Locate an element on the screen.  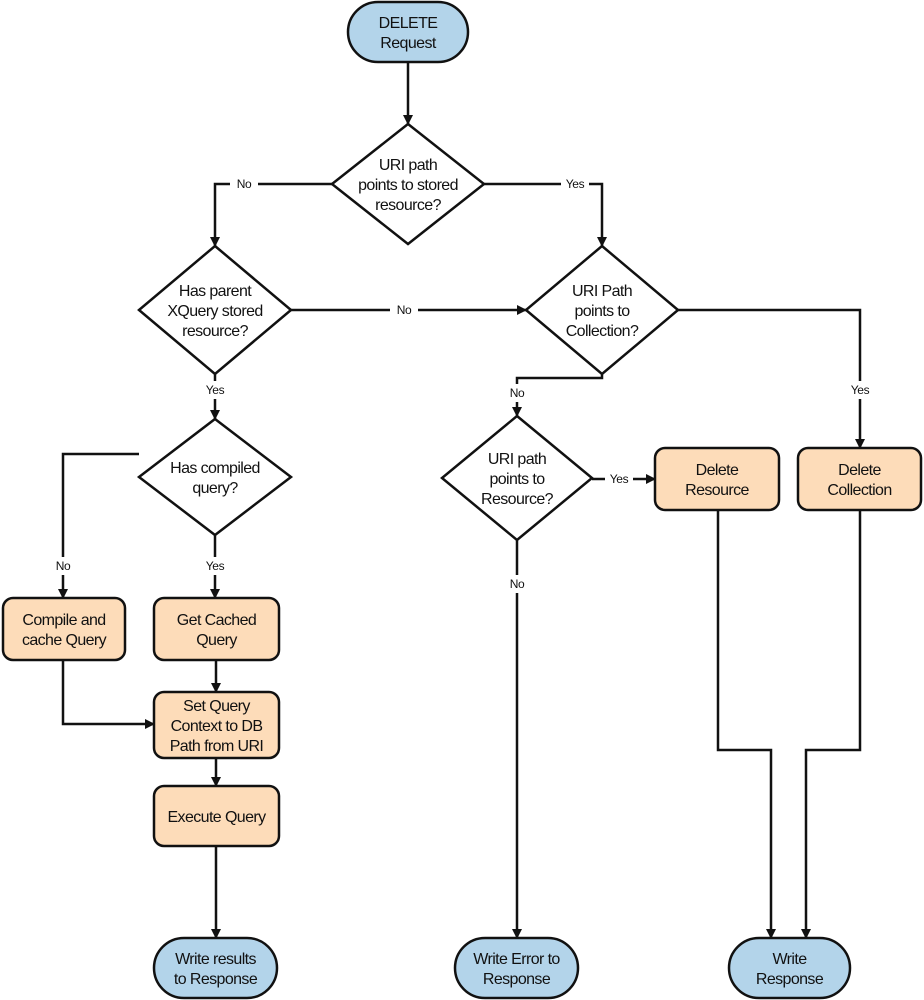
decision-diamond is located at coordinates (215, 477).